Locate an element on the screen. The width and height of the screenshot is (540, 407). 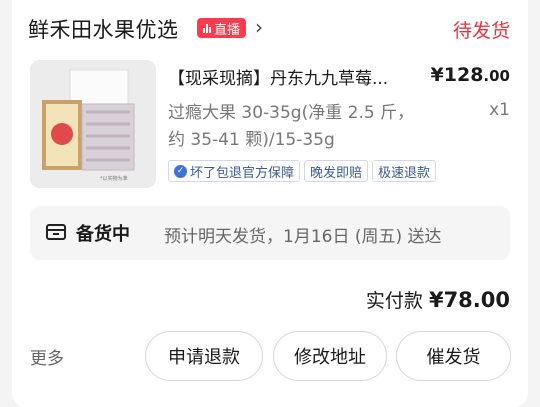
paid-amount: 实付款 ¥78.00 is located at coordinates (438, 299).